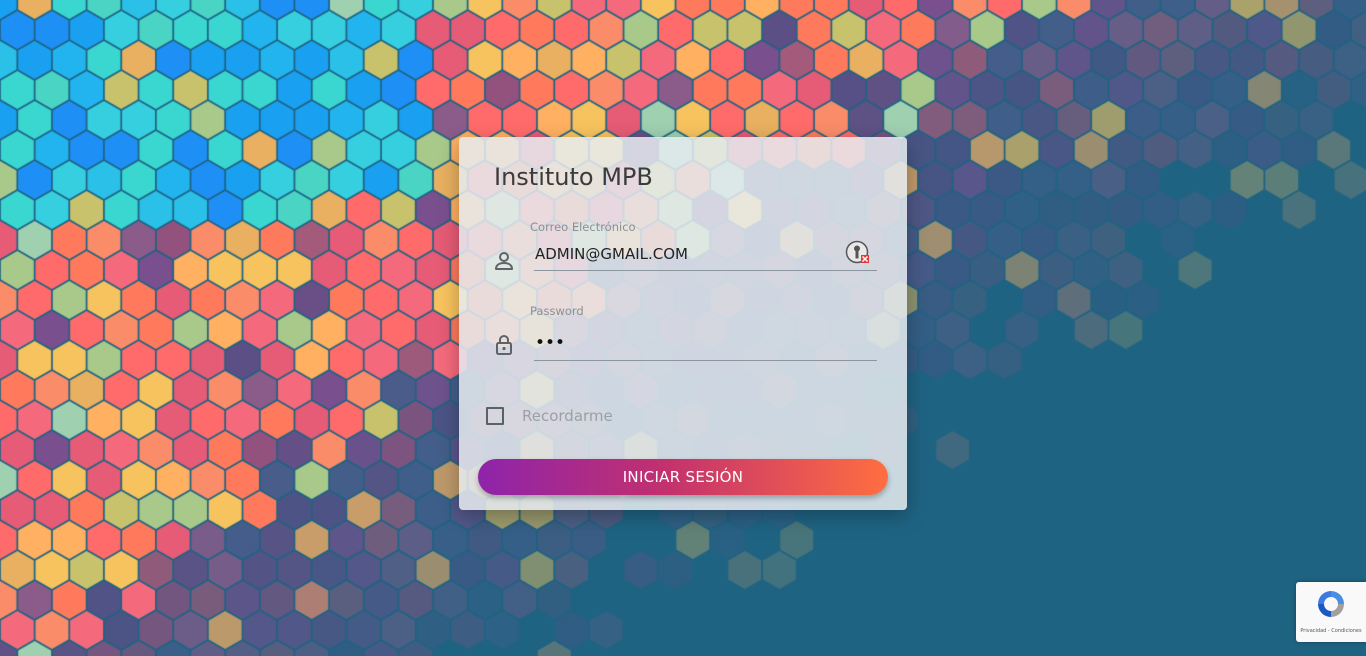  I want to click on remember-me: Recordarme, so click(549, 416).